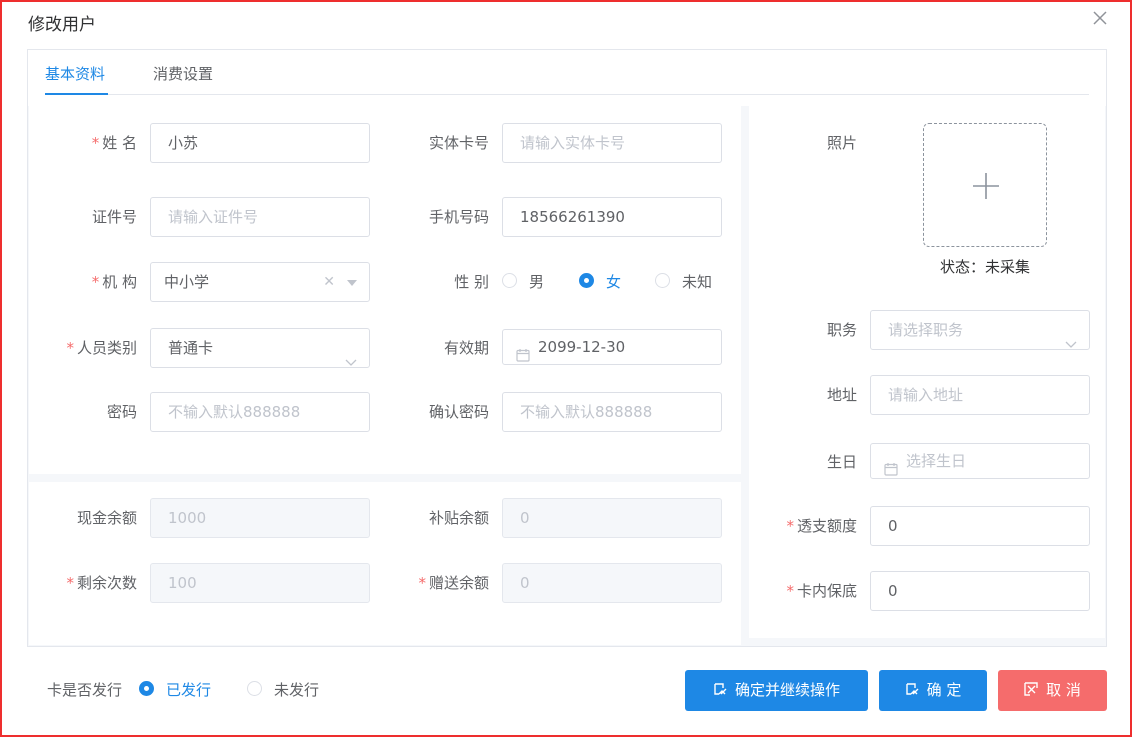 The image size is (1132, 737). I want to click on gender-radio-male: 男, so click(523, 282).